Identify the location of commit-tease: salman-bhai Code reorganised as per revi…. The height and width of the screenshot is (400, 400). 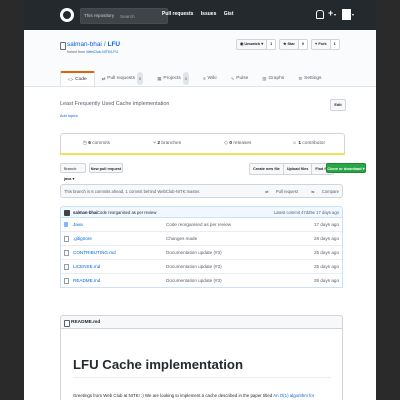
(201, 212).